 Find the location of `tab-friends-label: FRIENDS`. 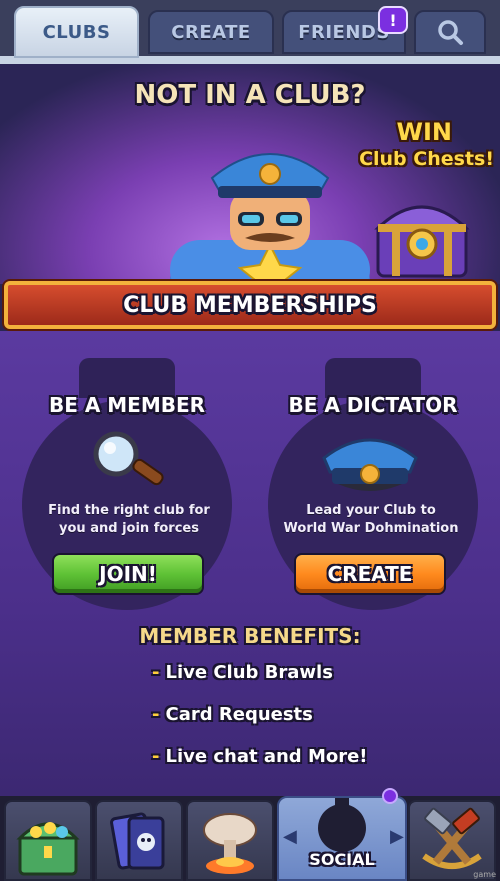

tab-friends-label: FRIENDS is located at coordinates (344, 32).